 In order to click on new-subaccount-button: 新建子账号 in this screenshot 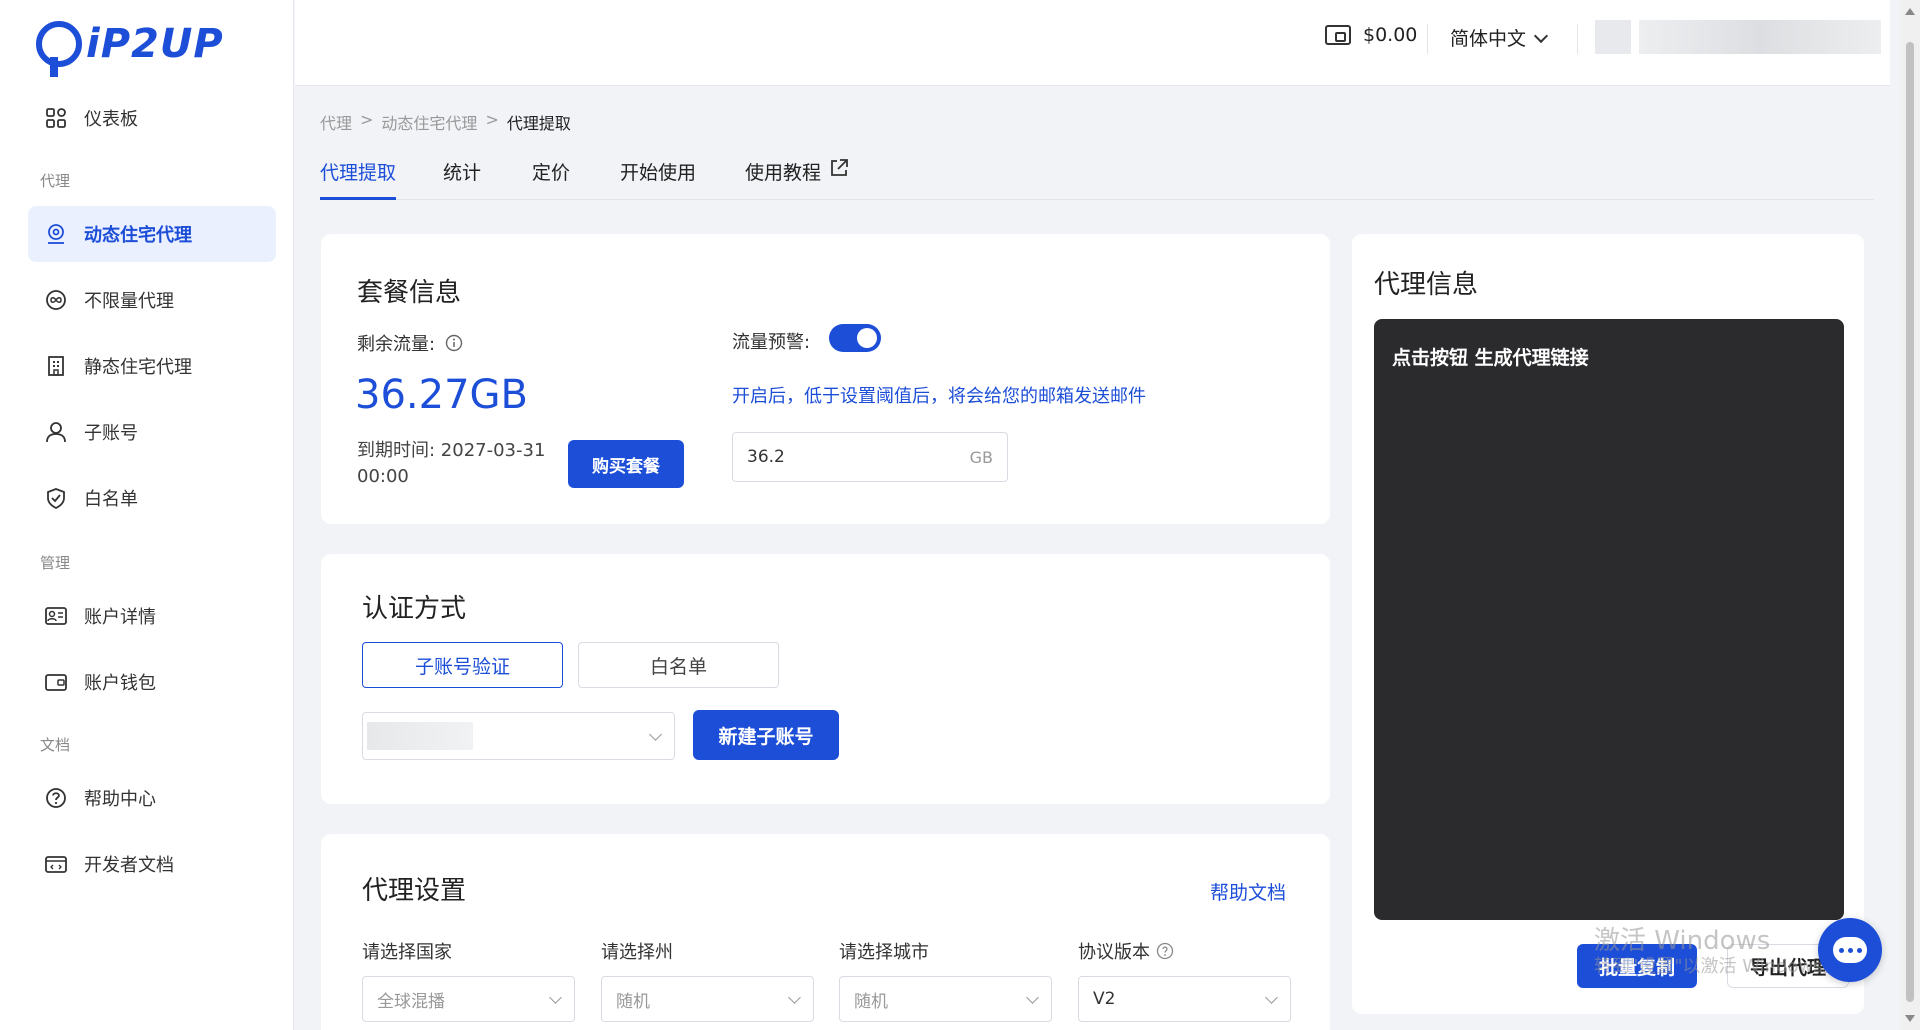, I will do `click(766, 735)`.